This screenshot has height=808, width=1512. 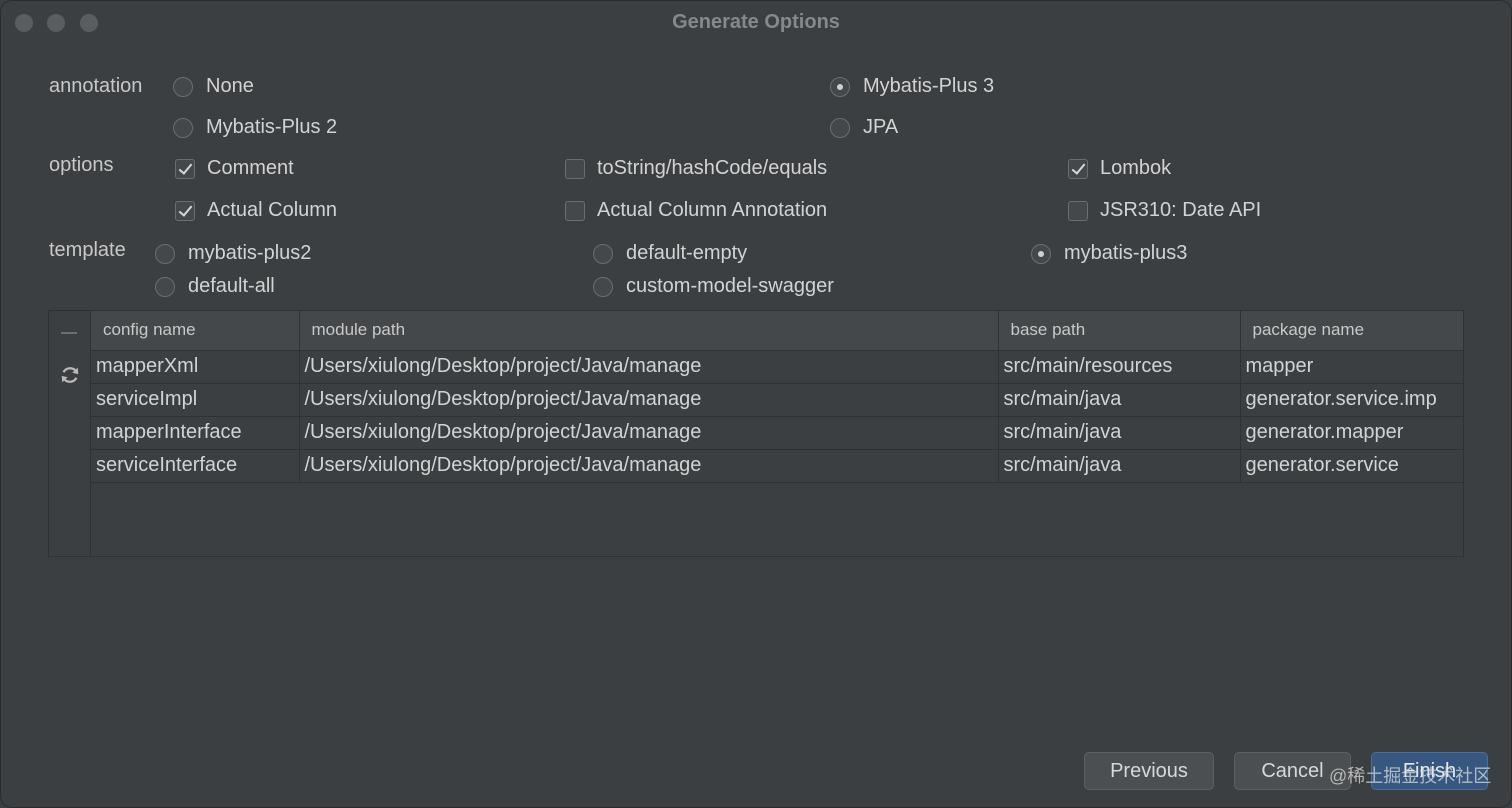 I want to click on config-name-cell: serviceImpl, so click(x=195, y=400).